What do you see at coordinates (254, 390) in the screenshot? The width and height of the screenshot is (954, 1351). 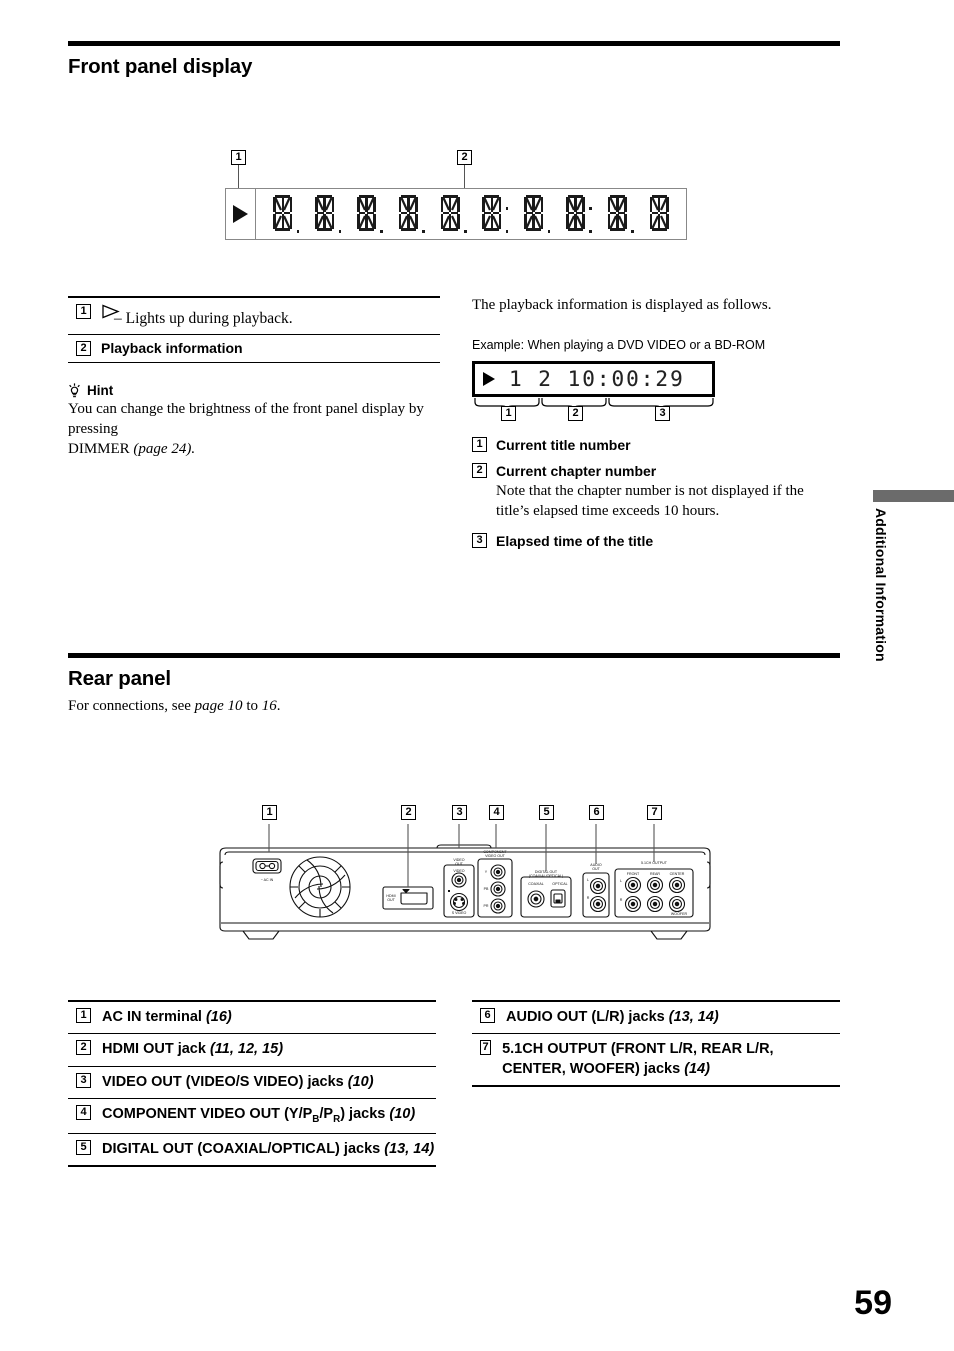 I see `hint-header: Hint` at bounding box center [254, 390].